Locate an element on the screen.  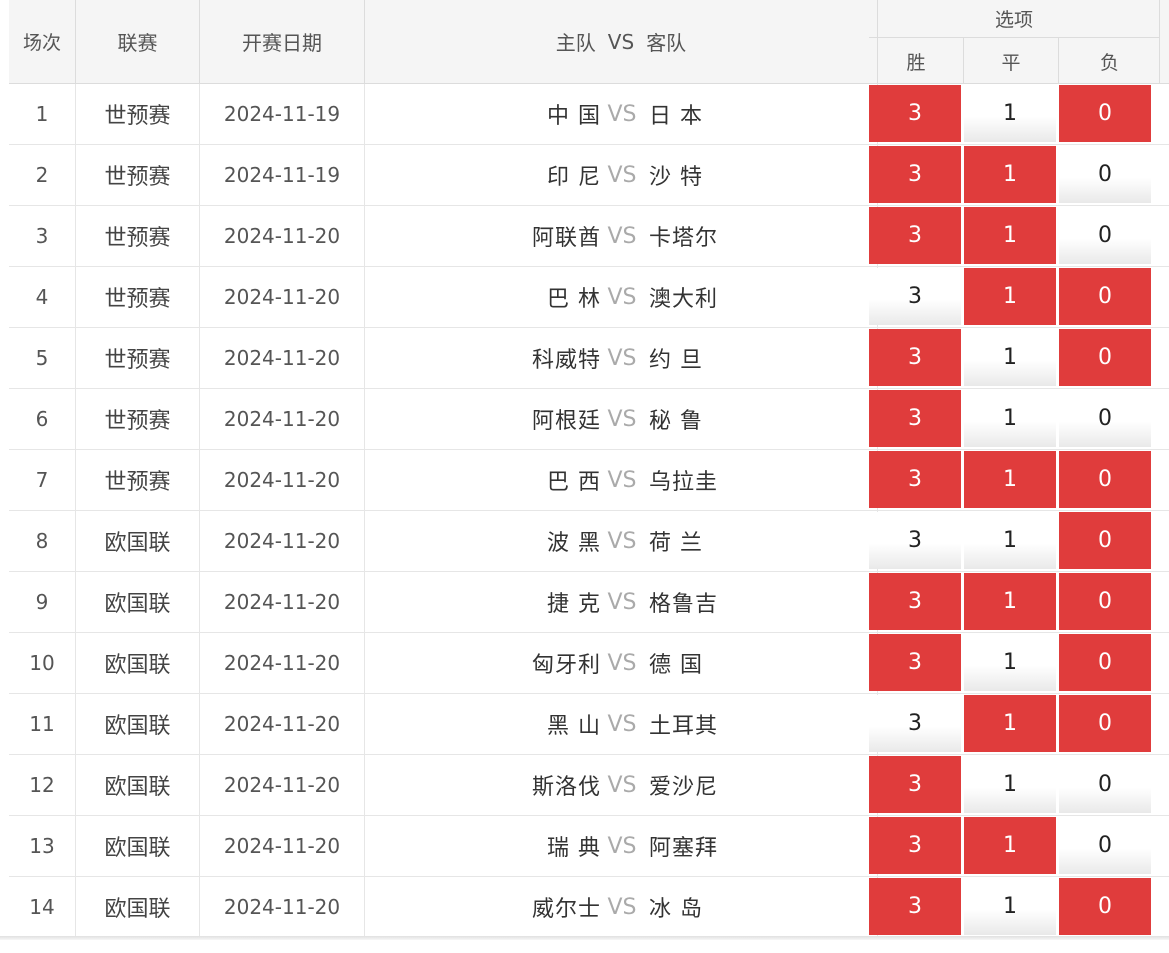
table-row: 10 欧国联 2024-11-20 匈牙利 VS 德 国310 is located at coordinates (589, 663).